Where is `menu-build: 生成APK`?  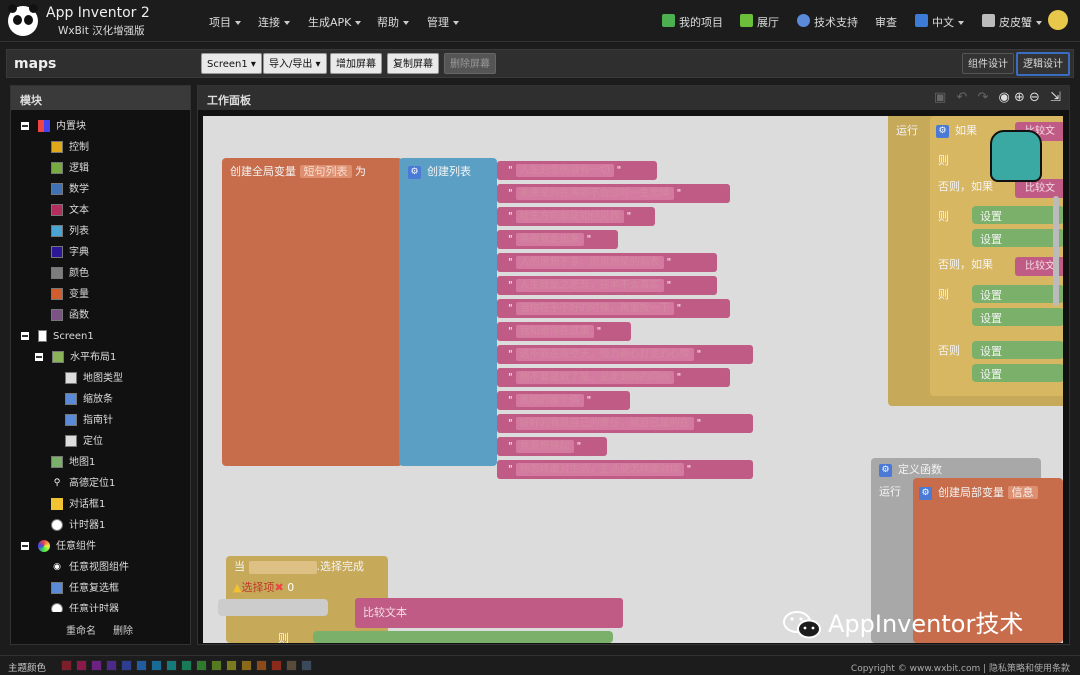 menu-build: 生成APK is located at coordinates (335, 22).